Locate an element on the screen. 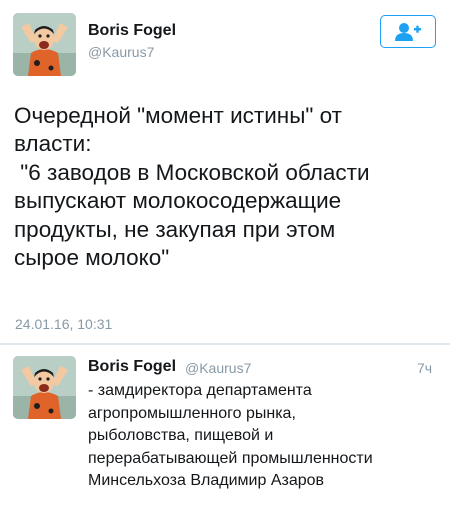 Image resolution: width=450 pixels, height=506 pixels. follow-button is located at coordinates (408, 31).